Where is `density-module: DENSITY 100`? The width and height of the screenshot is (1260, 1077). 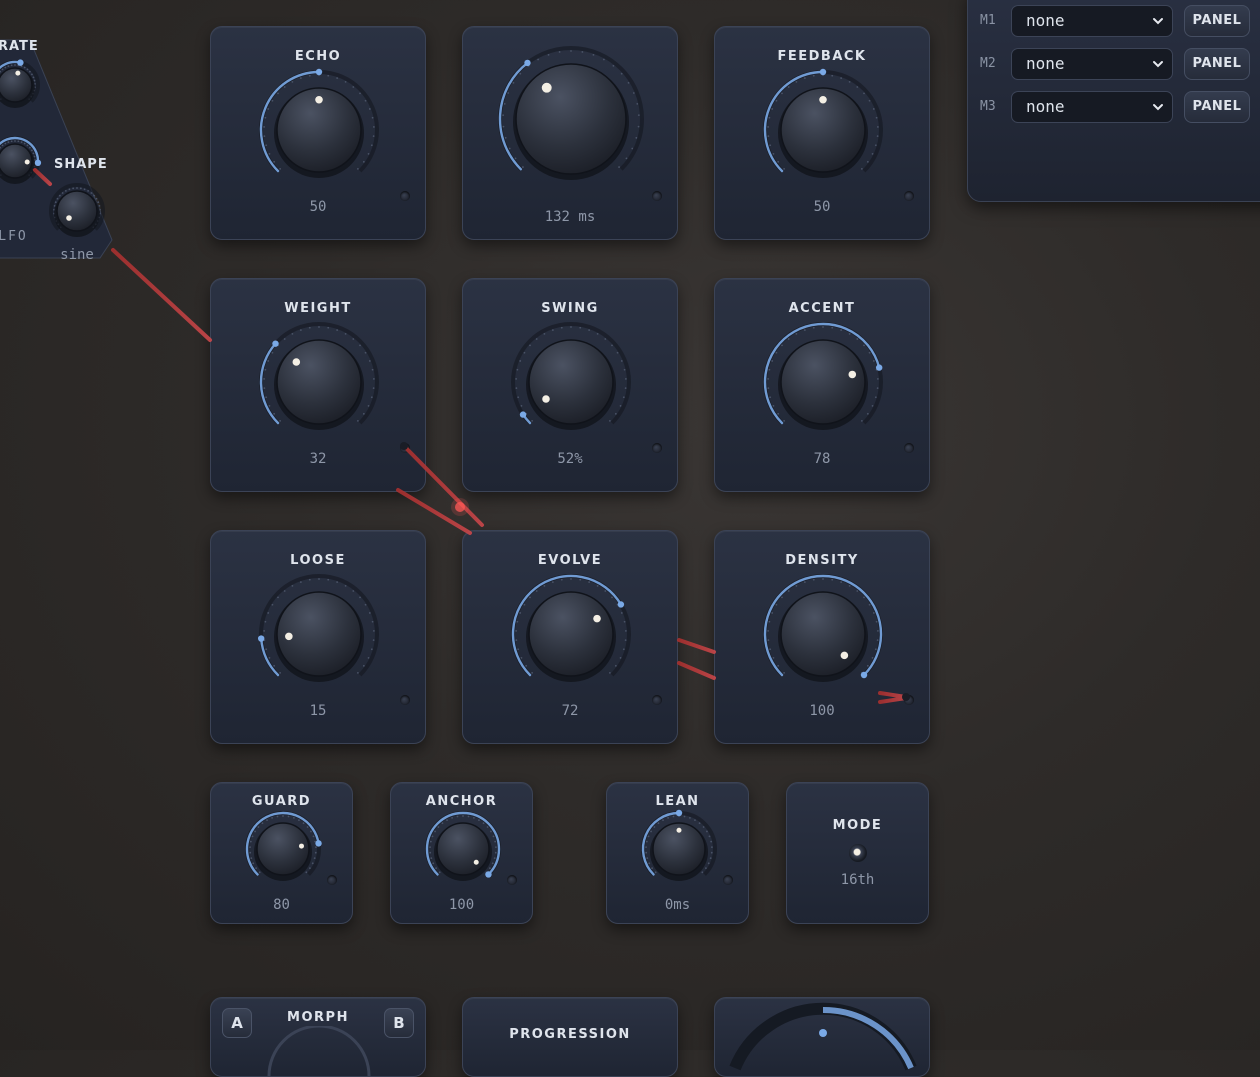
density-module: DENSITY 100 is located at coordinates (822, 637).